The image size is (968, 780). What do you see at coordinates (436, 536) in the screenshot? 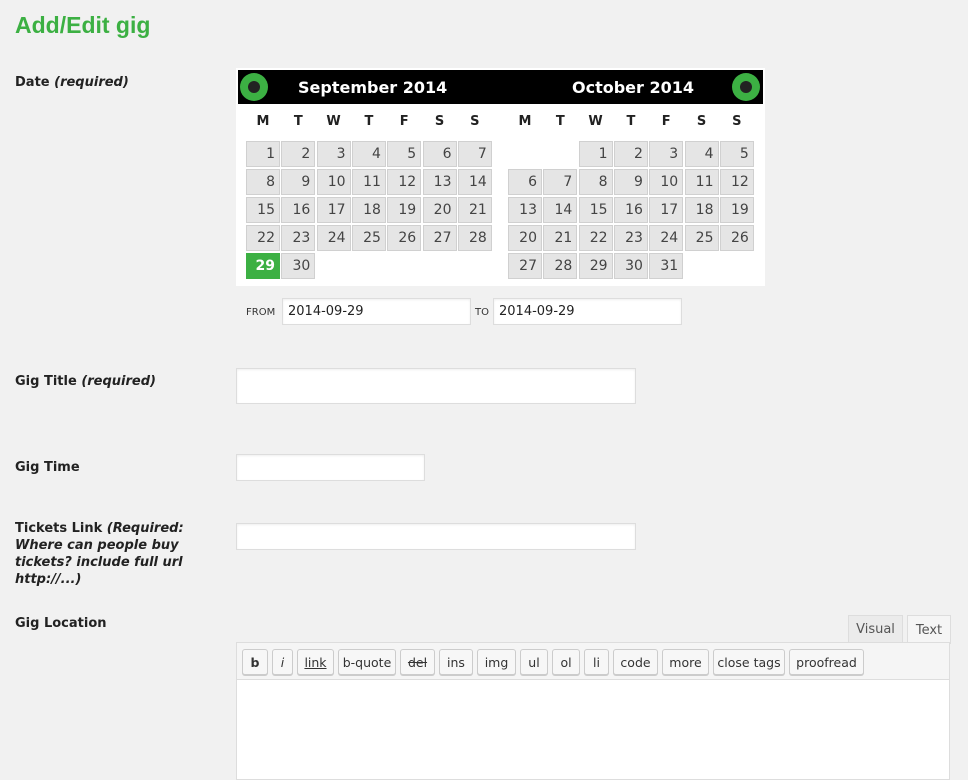
I see `tickets-link-input` at bounding box center [436, 536].